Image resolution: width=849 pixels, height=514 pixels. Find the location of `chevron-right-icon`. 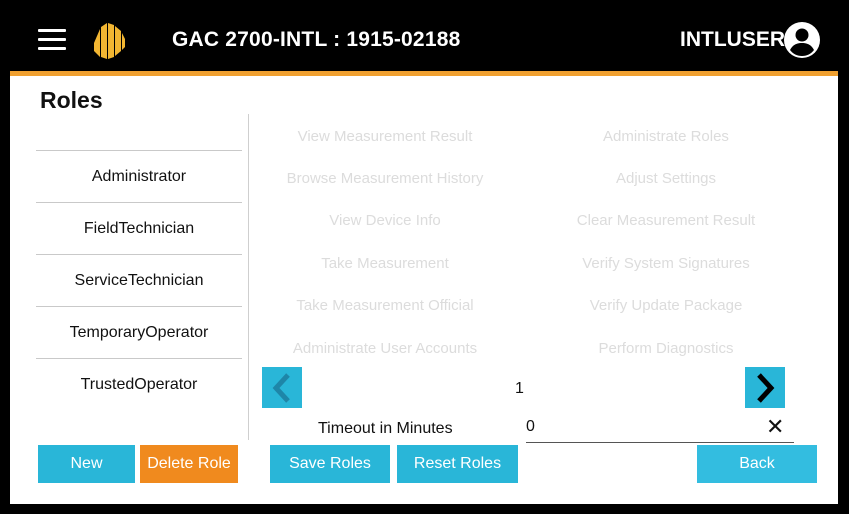

chevron-right-icon is located at coordinates (766, 387).